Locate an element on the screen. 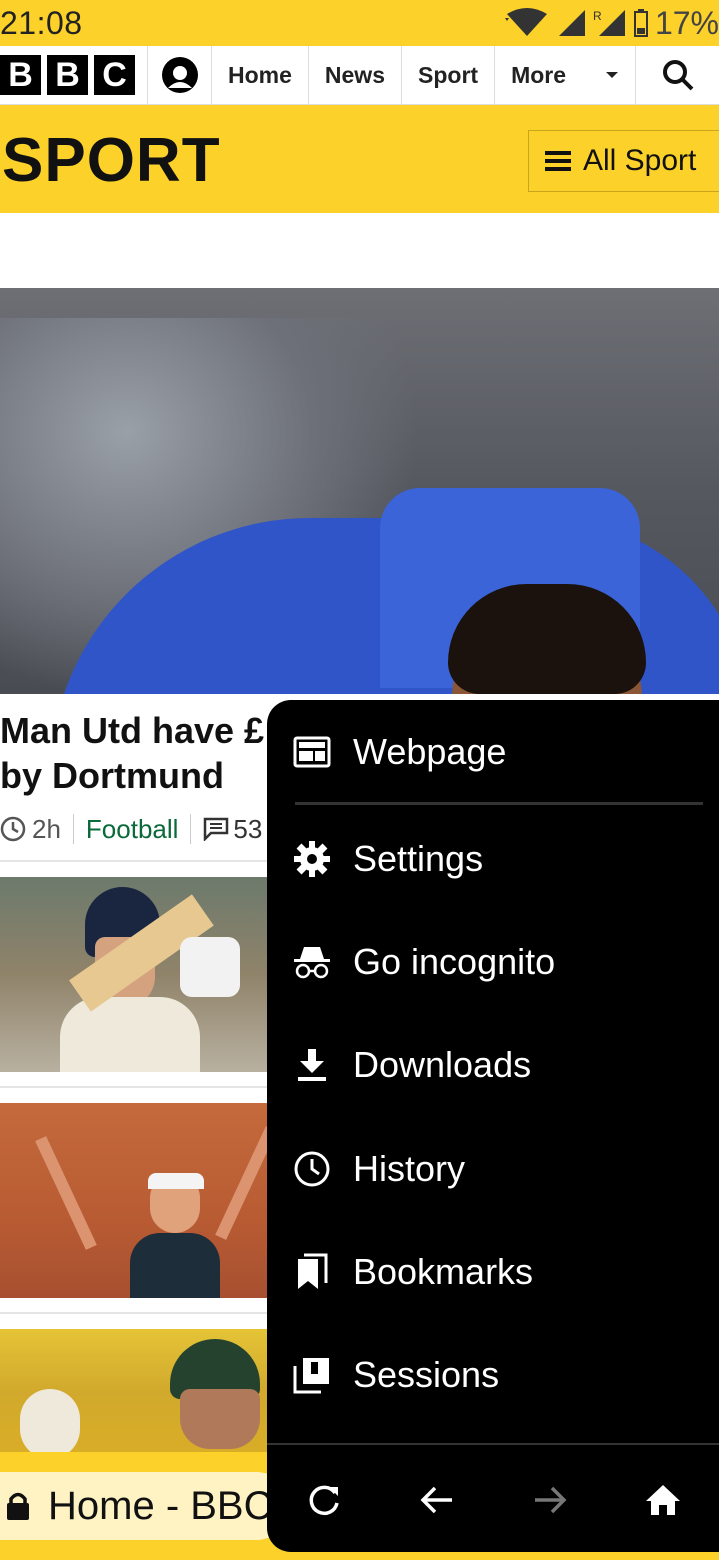 The height and width of the screenshot is (1560, 719). headline-line-1: Man Utd have £ is located at coordinates (132, 730).